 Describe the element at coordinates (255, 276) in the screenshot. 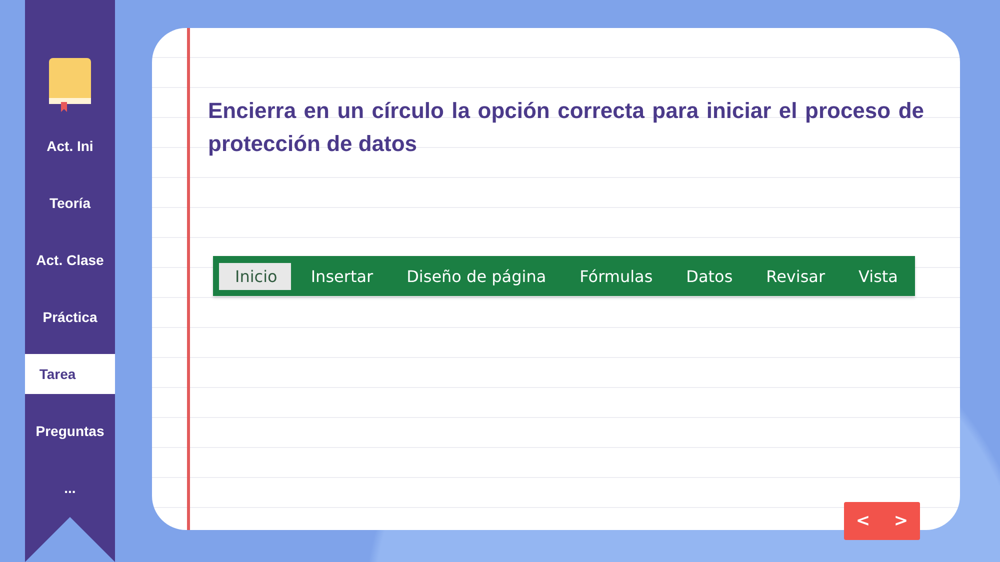

I see `ribbon-tab: Inicio` at that location.